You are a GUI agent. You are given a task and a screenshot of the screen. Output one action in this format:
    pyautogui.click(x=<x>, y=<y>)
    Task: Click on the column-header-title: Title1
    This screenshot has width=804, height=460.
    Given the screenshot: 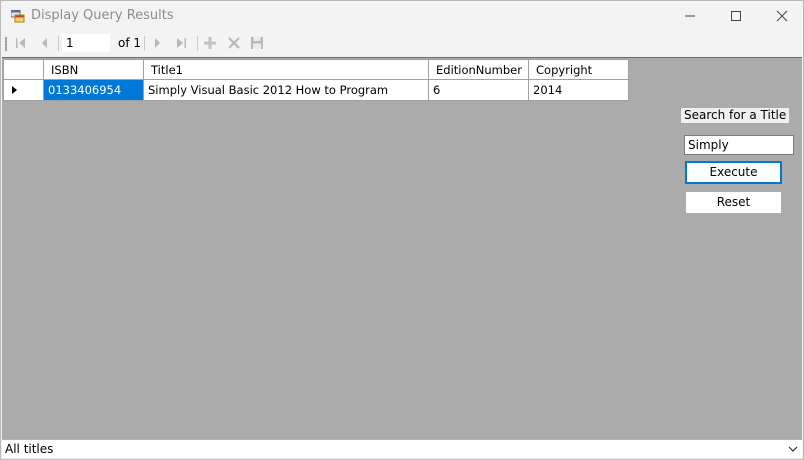 What is the action you would take?
    pyautogui.click(x=286, y=69)
    